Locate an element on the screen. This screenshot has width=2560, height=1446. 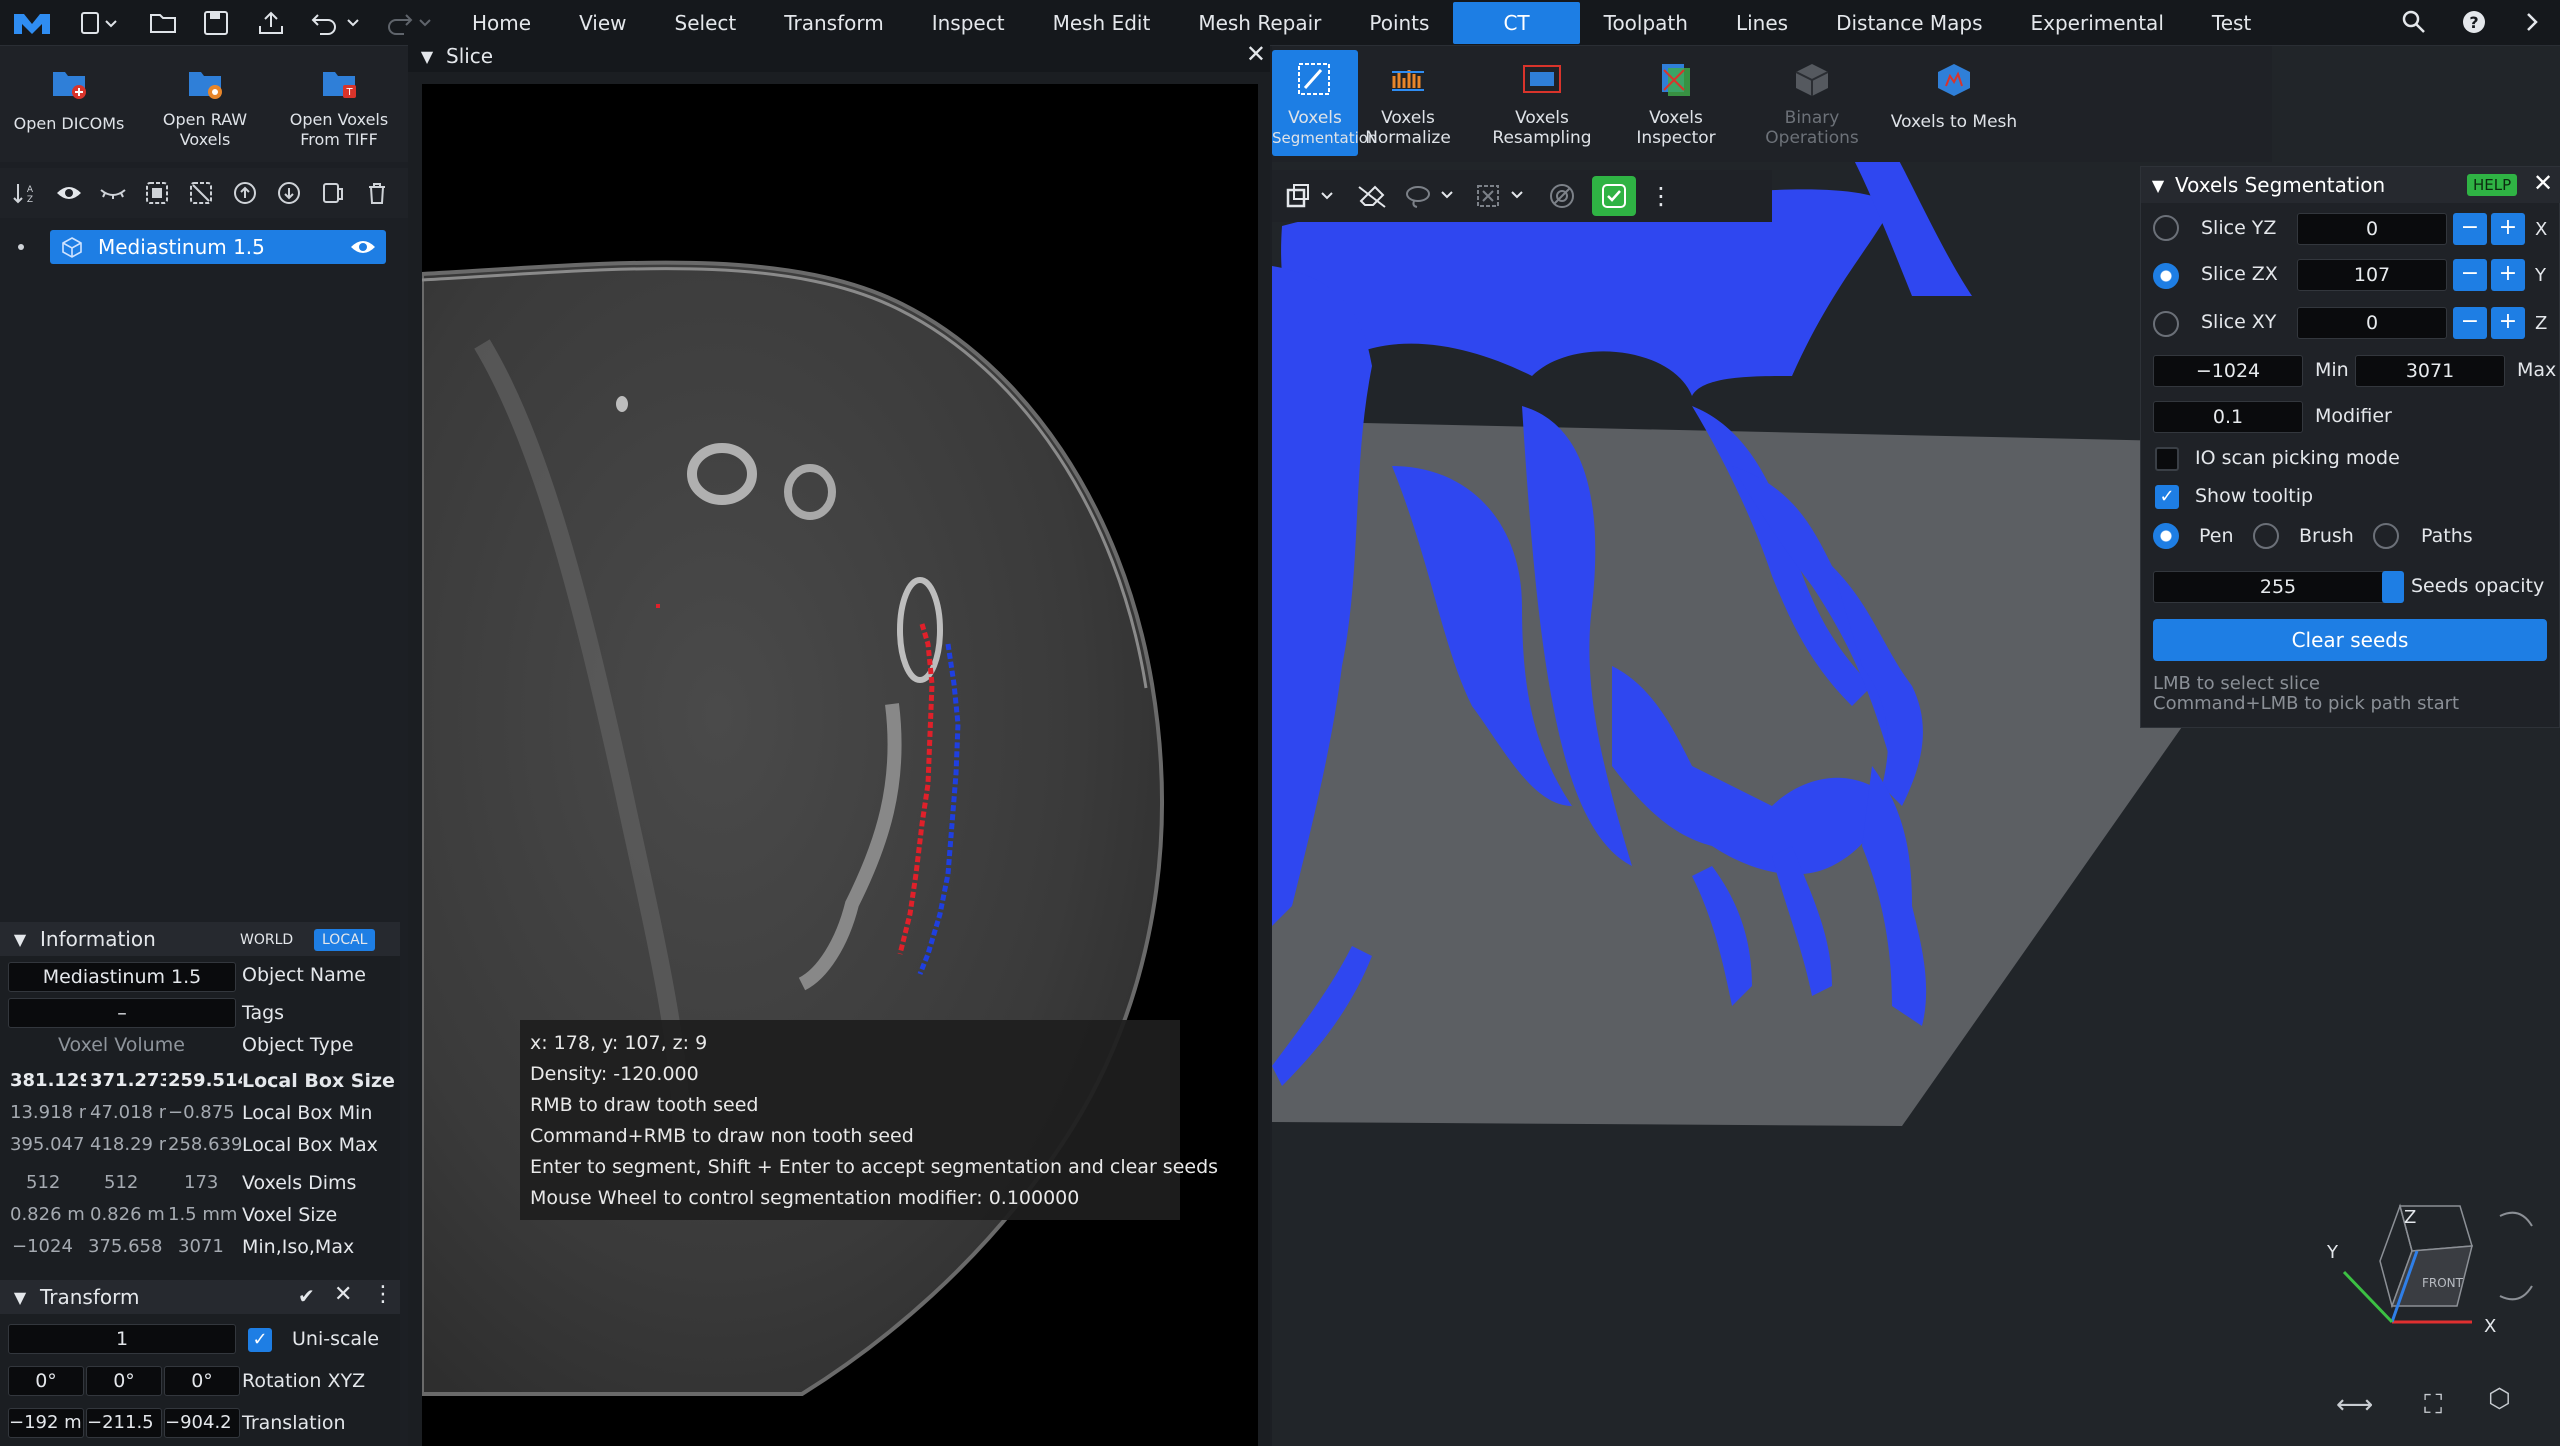
more-options-icon: ⋮ is located at coordinates (383, 1294).